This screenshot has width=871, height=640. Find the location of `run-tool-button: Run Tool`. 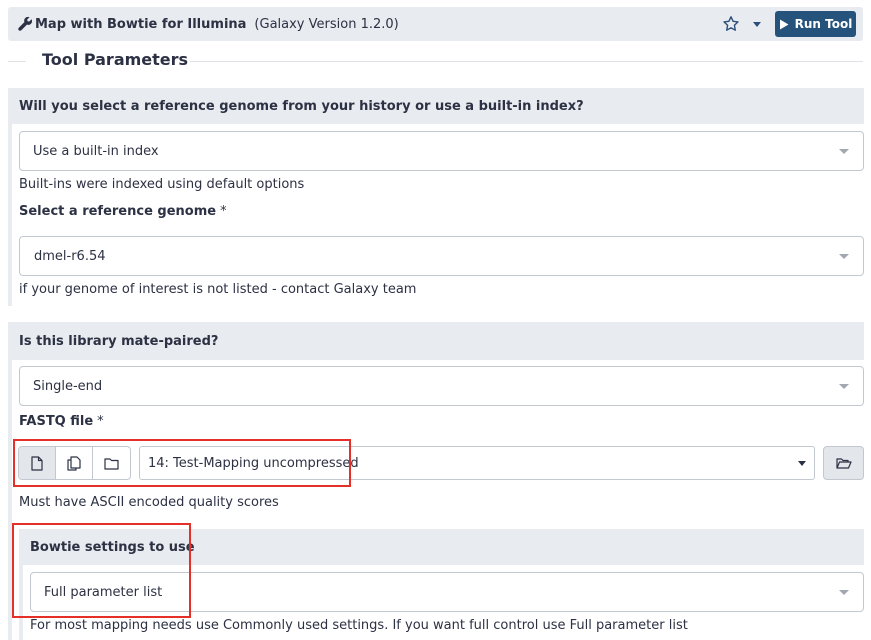

run-tool-button: Run Tool is located at coordinates (815, 24).